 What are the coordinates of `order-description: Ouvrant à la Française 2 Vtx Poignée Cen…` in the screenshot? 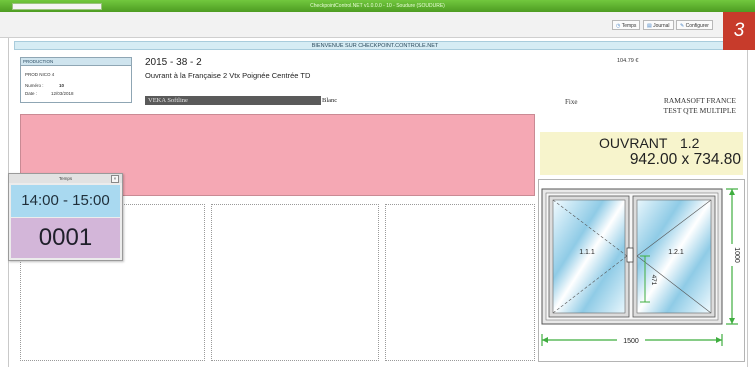 It's located at (228, 75).